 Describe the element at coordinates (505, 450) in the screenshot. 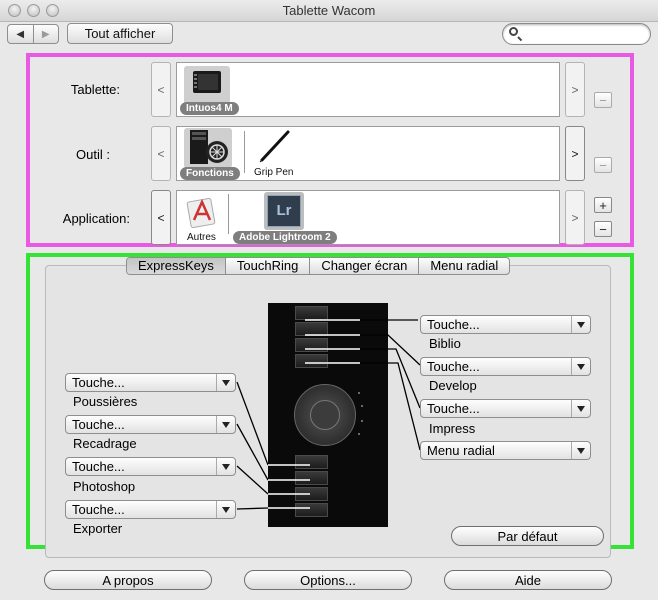

I see `expresskey-dropdown-4: Menu radial` at that location.